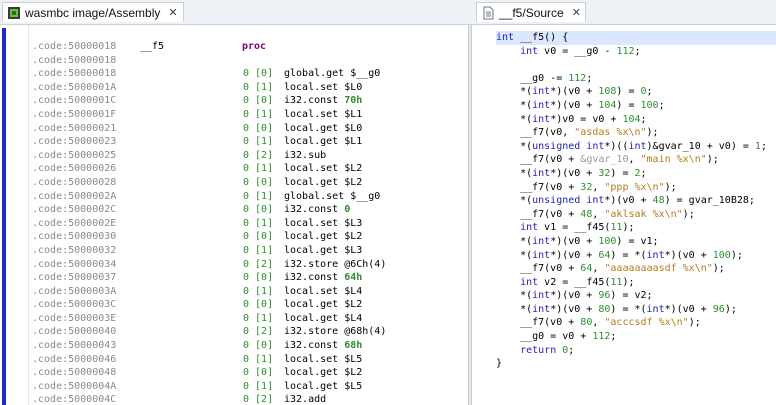 The image size is (776, 405). I want to click on source-token: v2 = __f45(, so click(574, 282).